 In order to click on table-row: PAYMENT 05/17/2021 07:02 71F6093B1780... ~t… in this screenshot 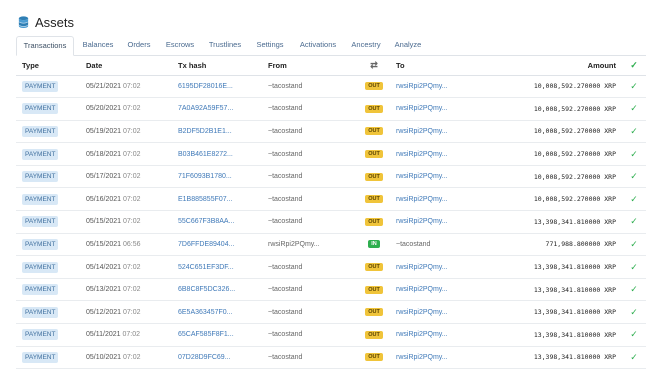, I will do `click(331, 177)`.